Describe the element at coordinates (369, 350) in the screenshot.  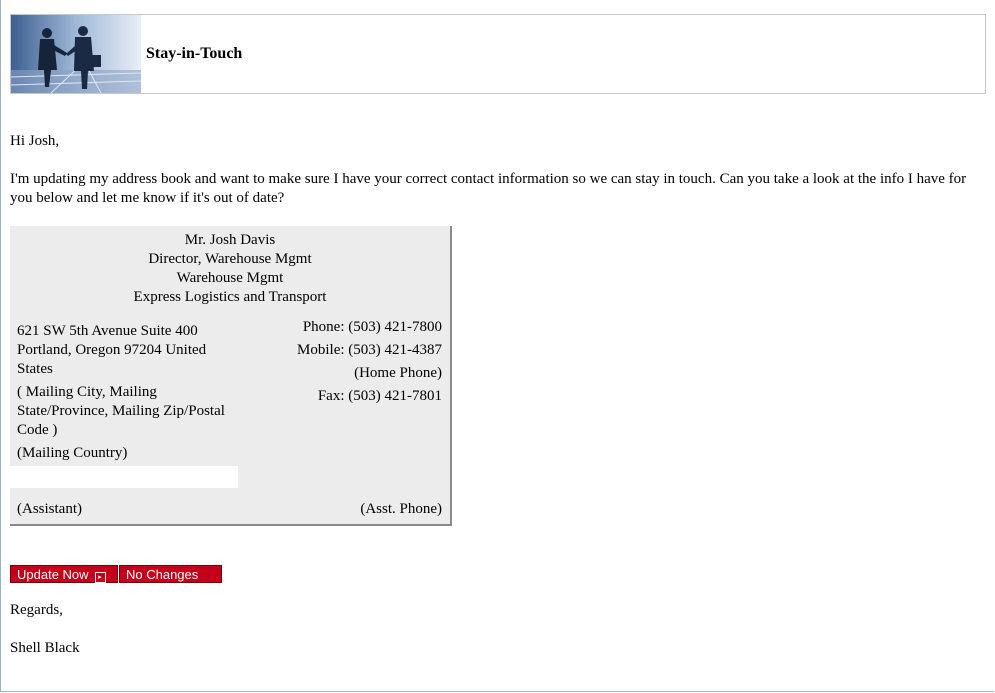
I see `mobile-text: Mobile: (503) 421-4387` at that location.